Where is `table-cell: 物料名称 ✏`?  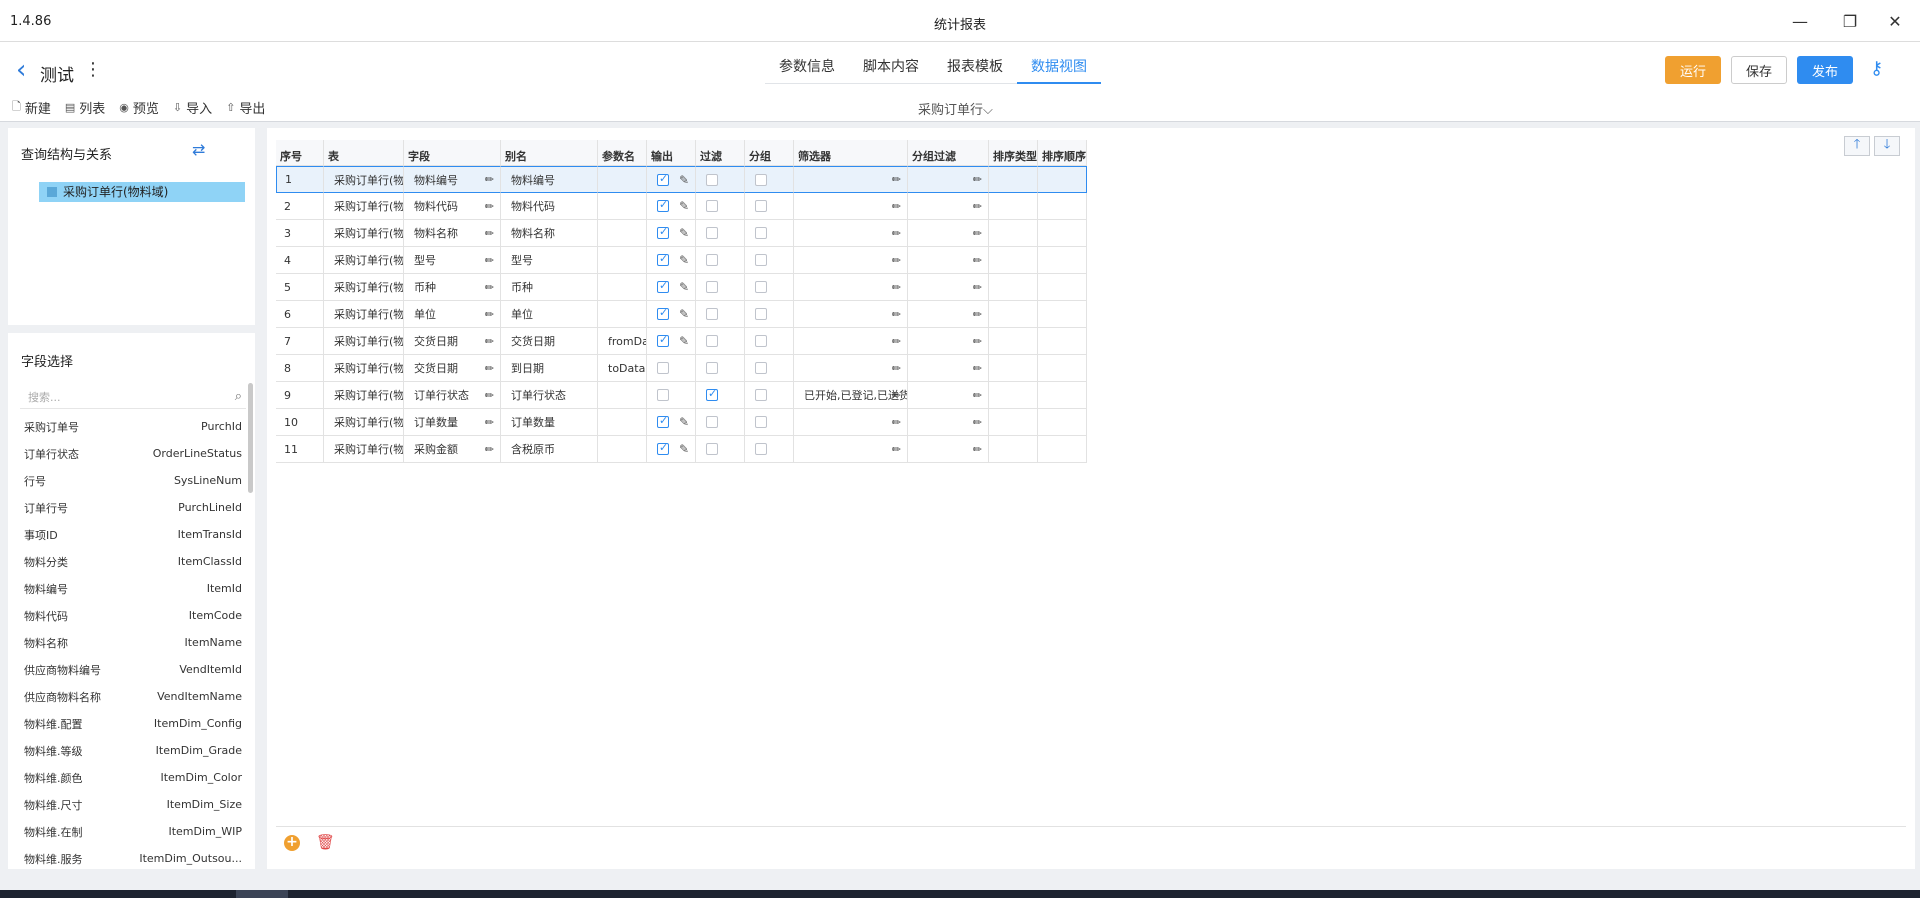 table-cell: 物料名称 ✏ is located at coordinates (452, 233).